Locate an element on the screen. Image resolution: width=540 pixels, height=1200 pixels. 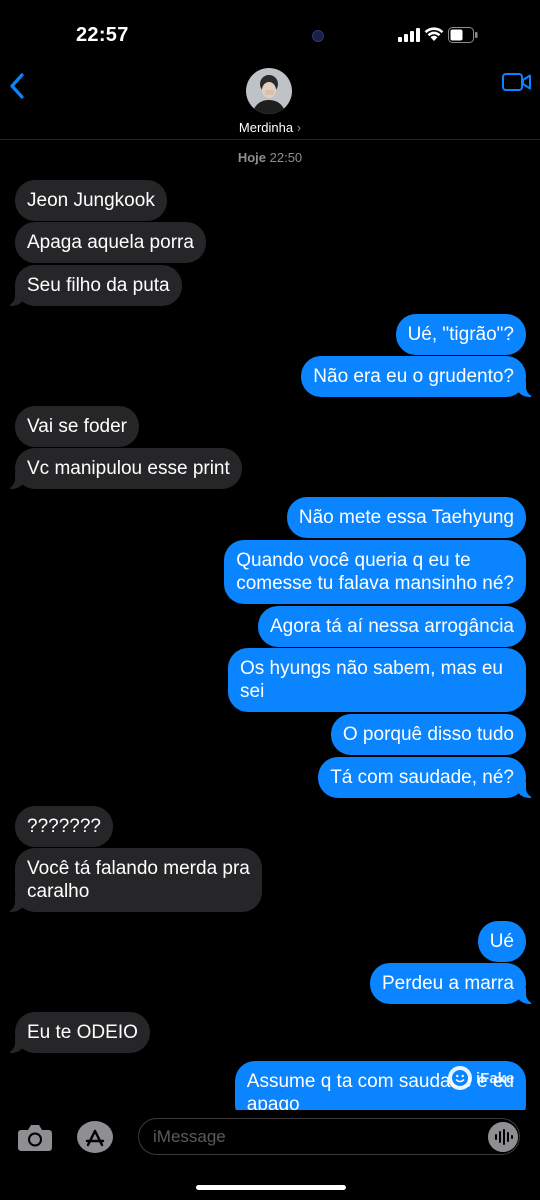
contact-avatar is located at coordinates (269, 91).